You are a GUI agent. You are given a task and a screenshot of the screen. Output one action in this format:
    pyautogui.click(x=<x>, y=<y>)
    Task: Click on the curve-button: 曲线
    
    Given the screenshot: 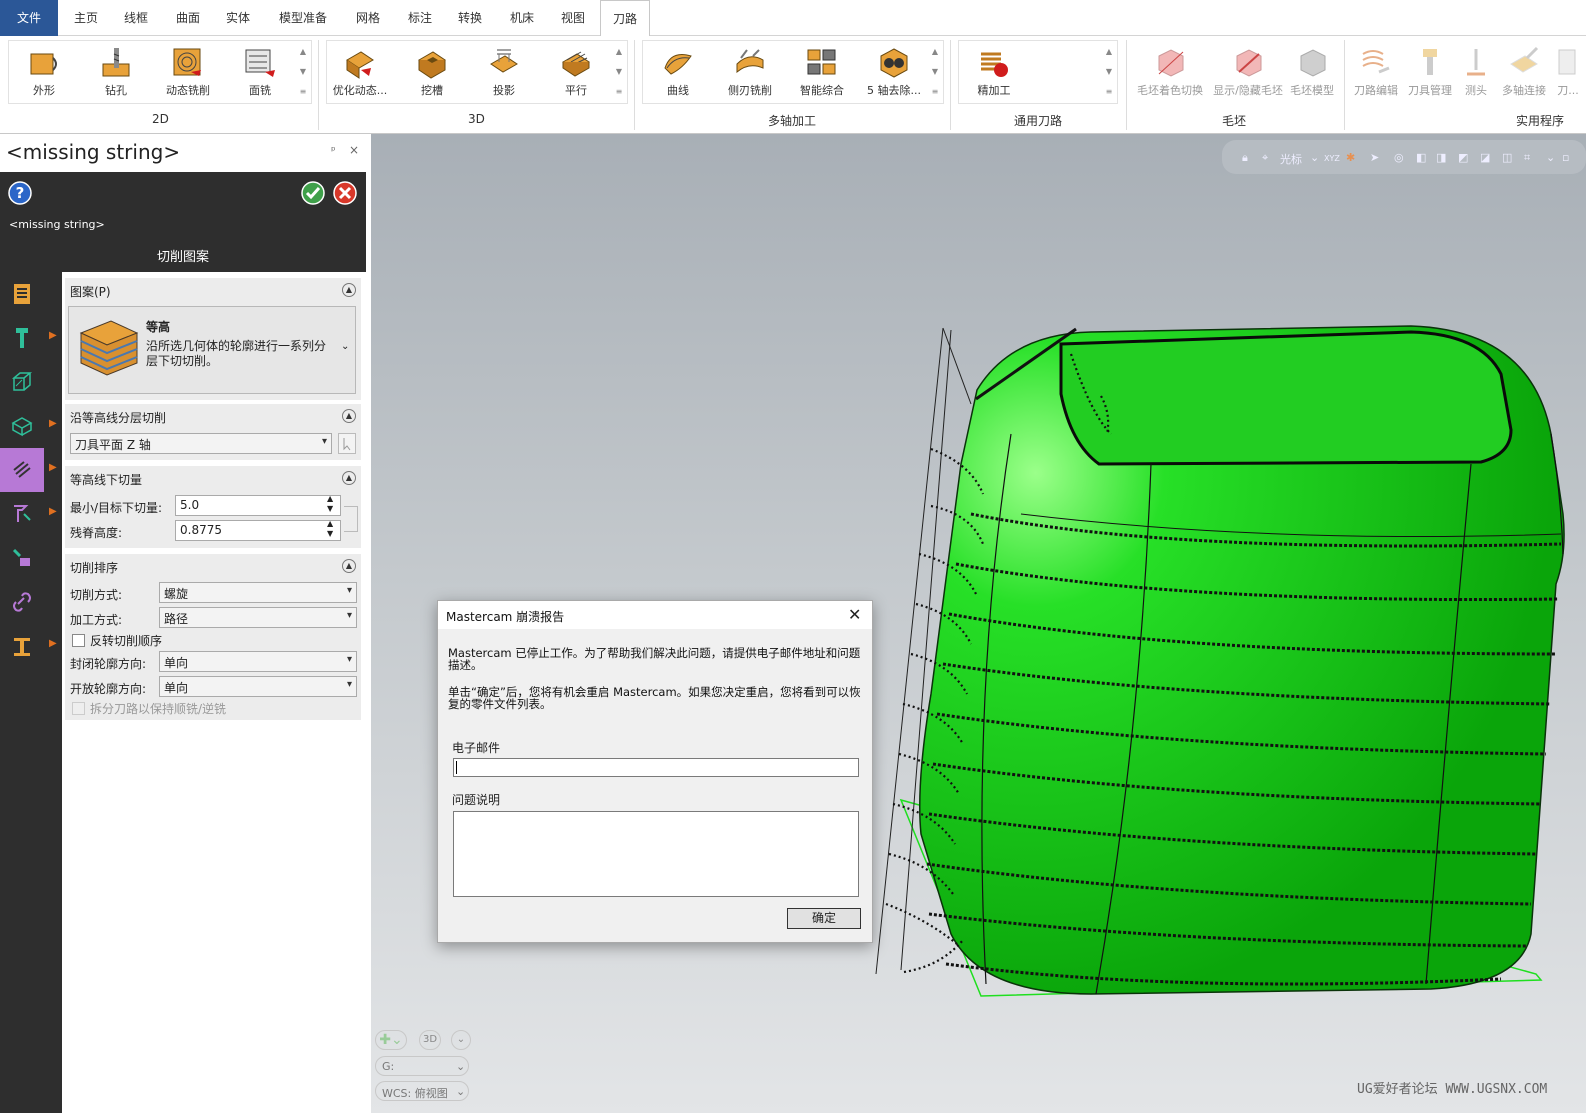 What is the action you would take?
    pyautogui.click(x=678, y=73)
    